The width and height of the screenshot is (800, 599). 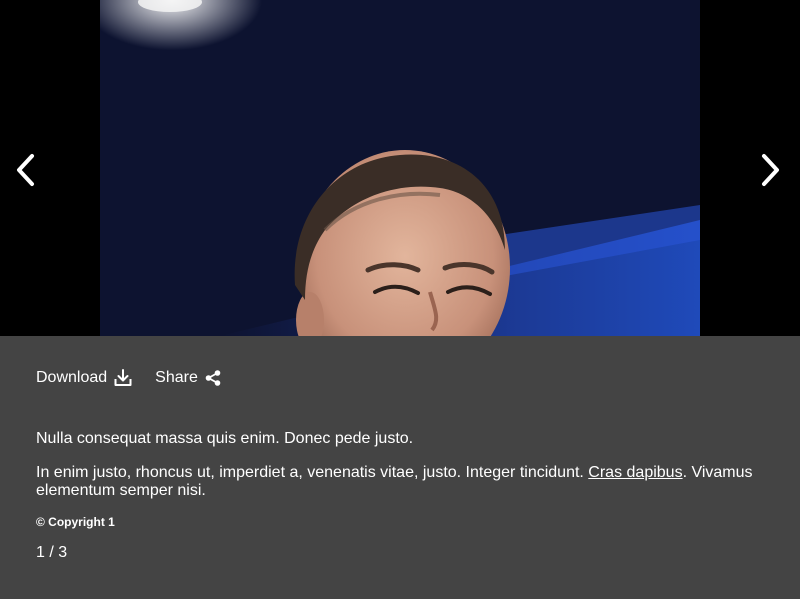 I want to click on share-button: Share, so click(x=188, y=378).